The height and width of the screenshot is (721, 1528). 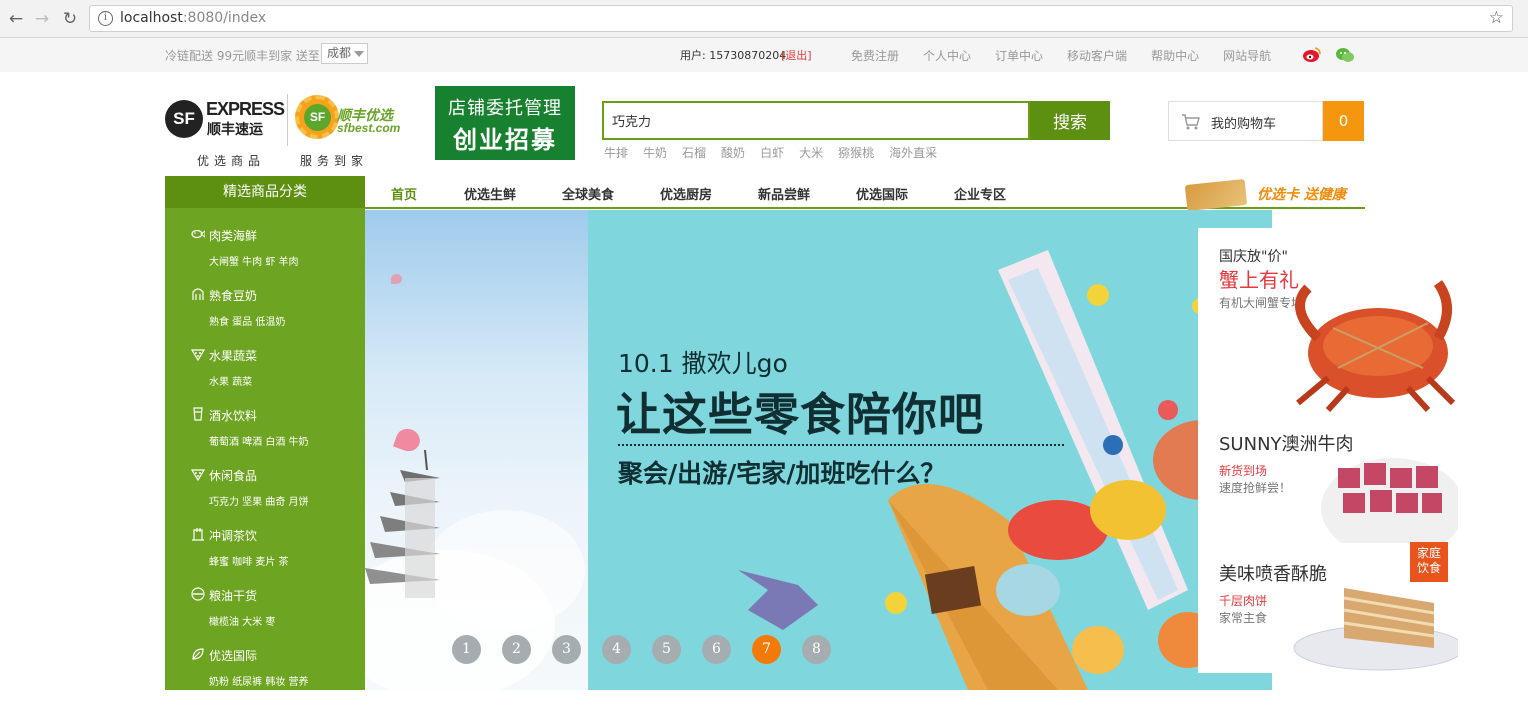 I want to click on mobile-client-link: 移动客户端, so click(x=1097, y=55).